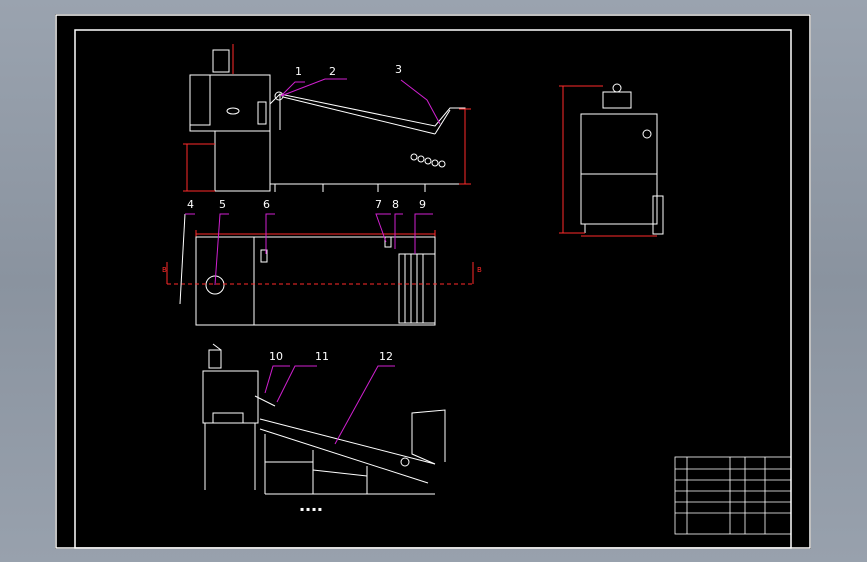 The height and width of the screenshot is (562, 867). I want to click on side-view, so click(327, 118).